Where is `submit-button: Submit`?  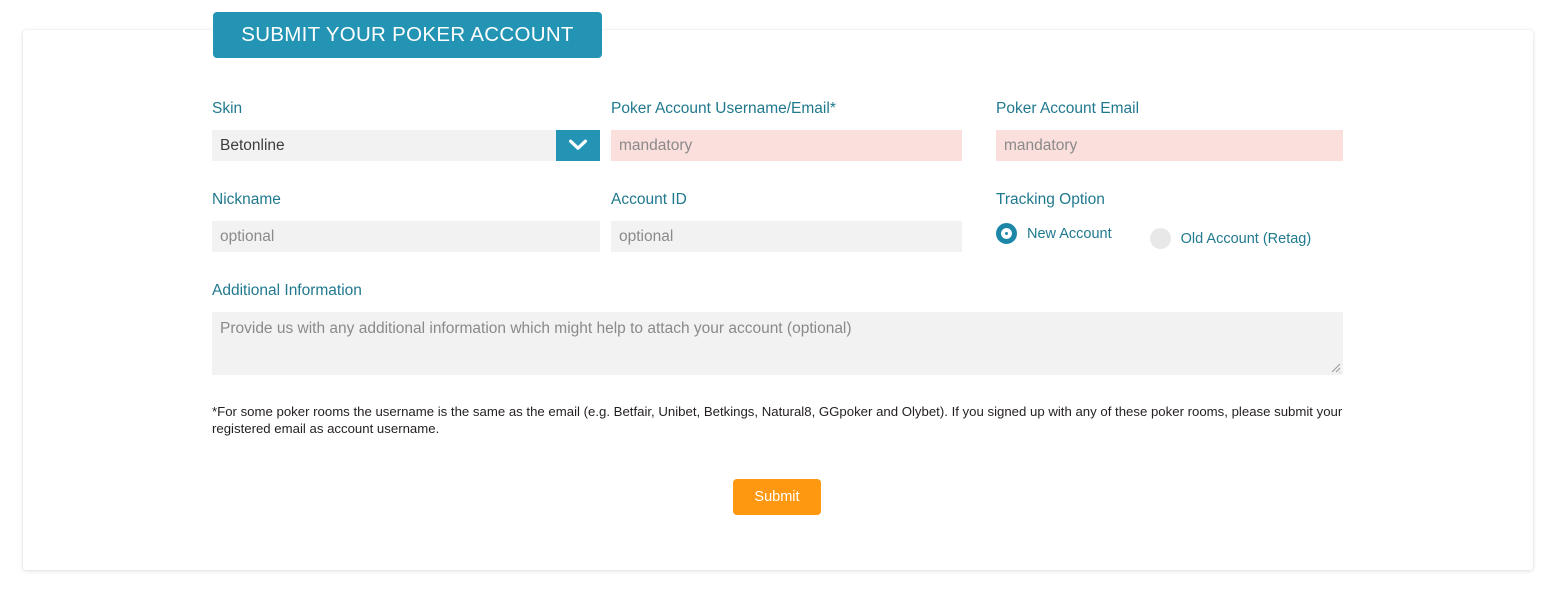 submit-button: Submit is located at coordinates (777, 497).